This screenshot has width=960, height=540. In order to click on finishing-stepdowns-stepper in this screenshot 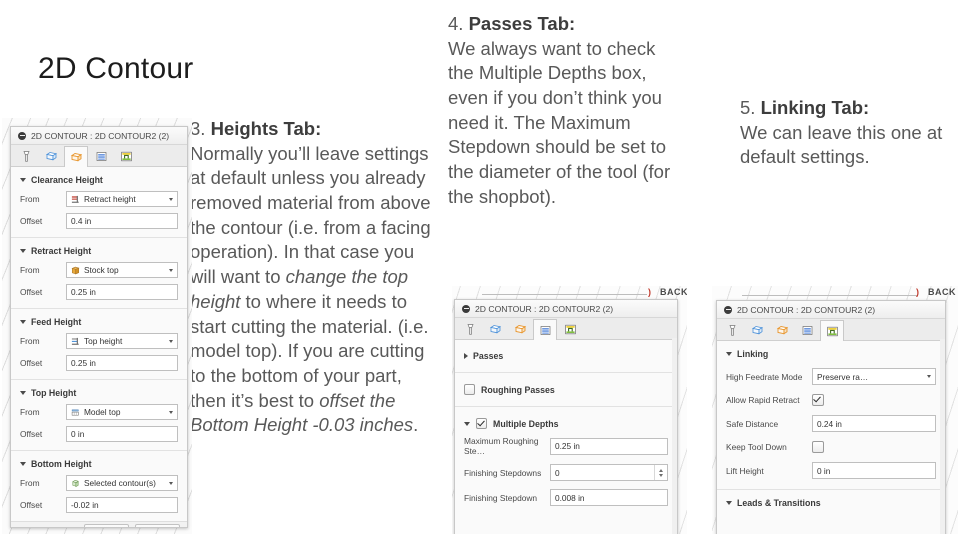, I will do `click(658, 472)`.